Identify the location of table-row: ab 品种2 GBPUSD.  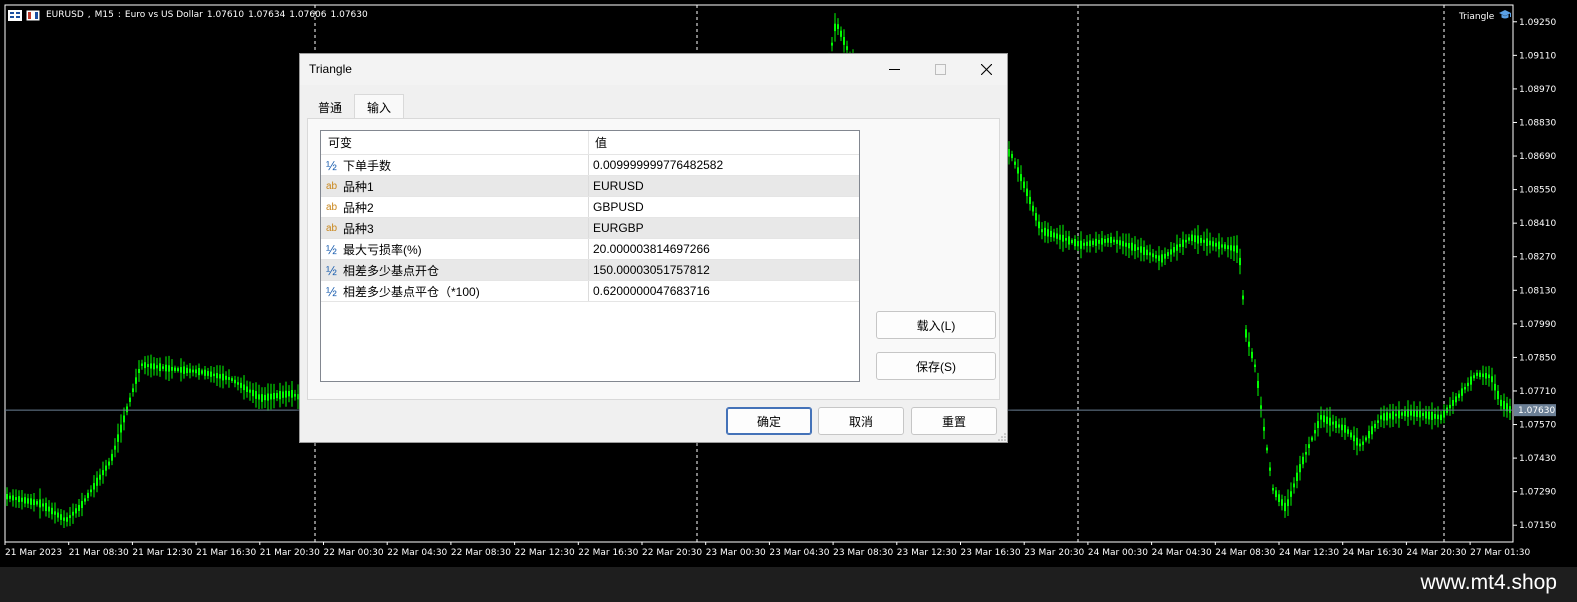
(590, 207).